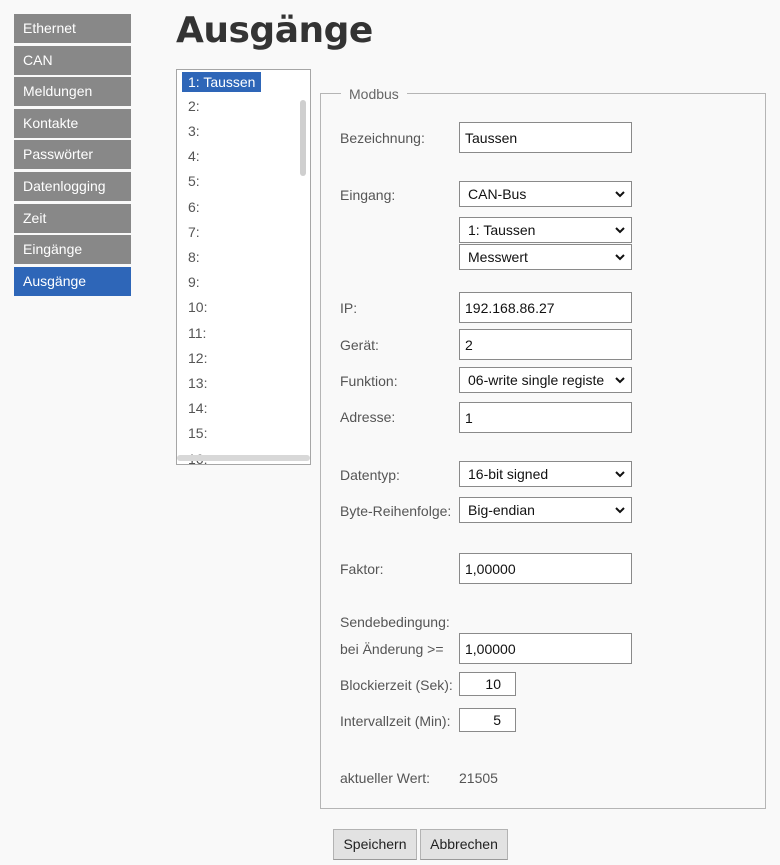  I want to click on datentyp-label: Datentyp:, so click(370, 475).